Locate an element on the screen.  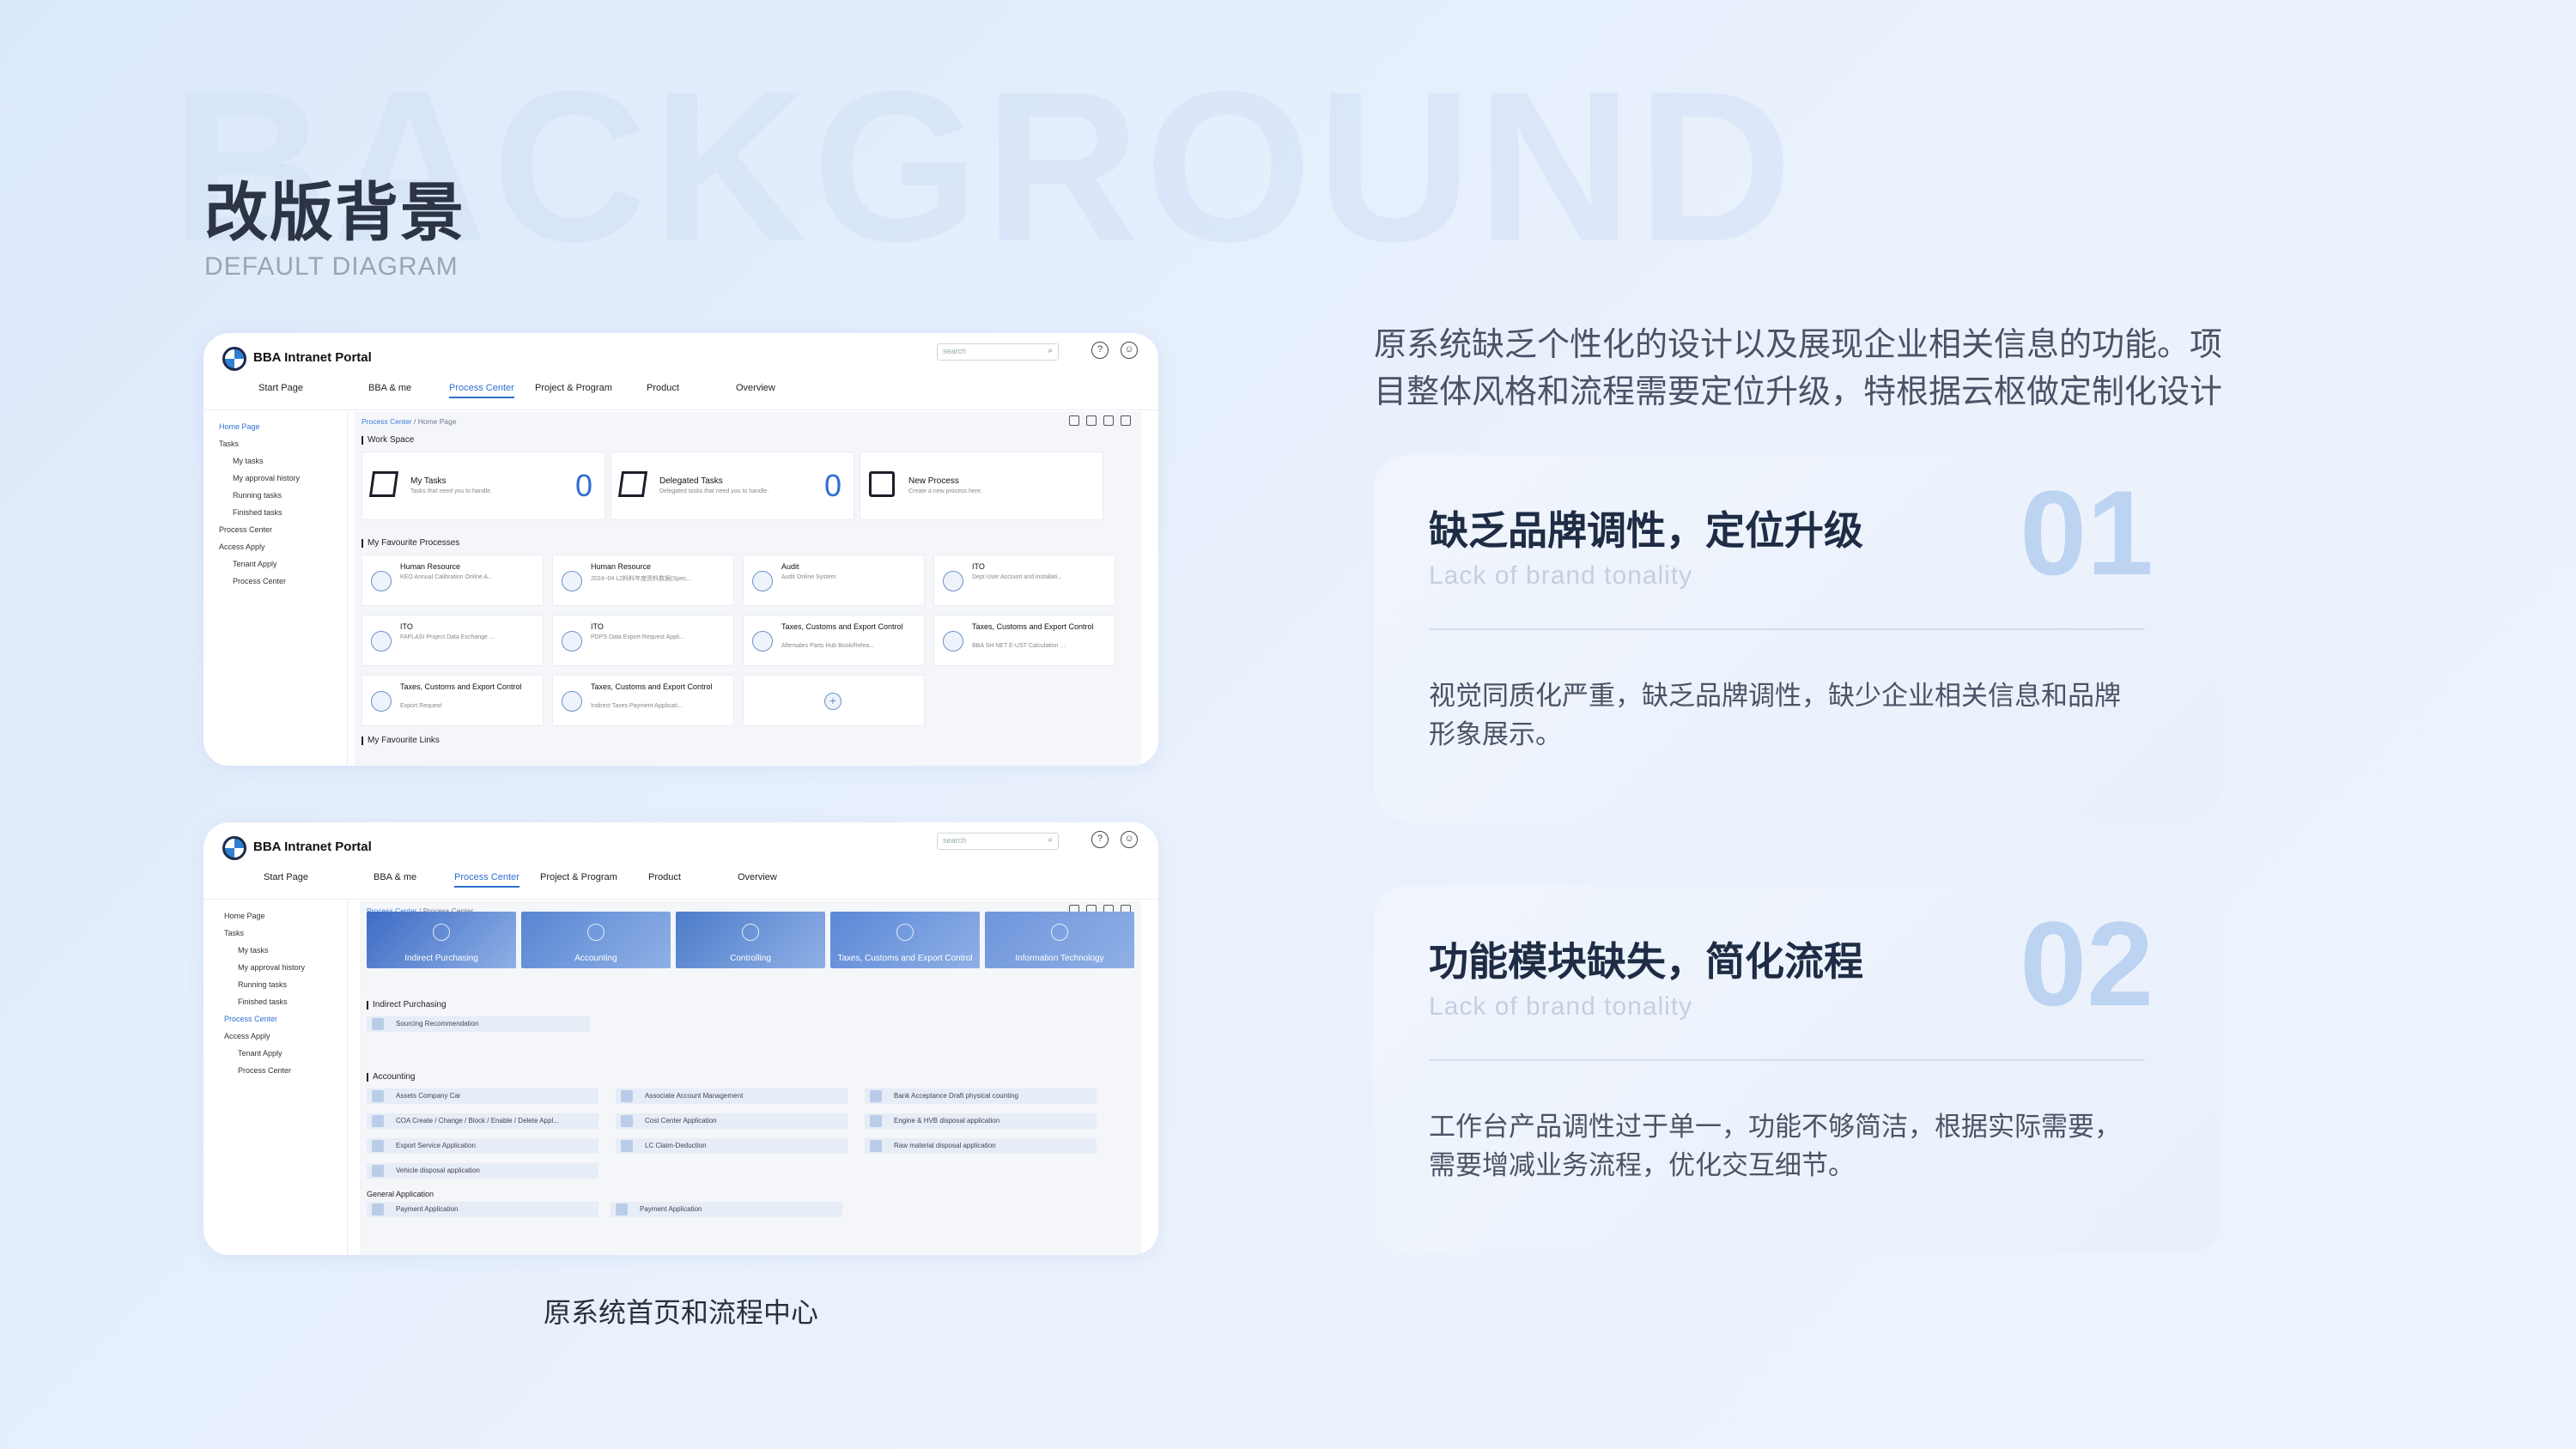
process-item: LC Claim-Deduction is located at coordinates (732, 1146).